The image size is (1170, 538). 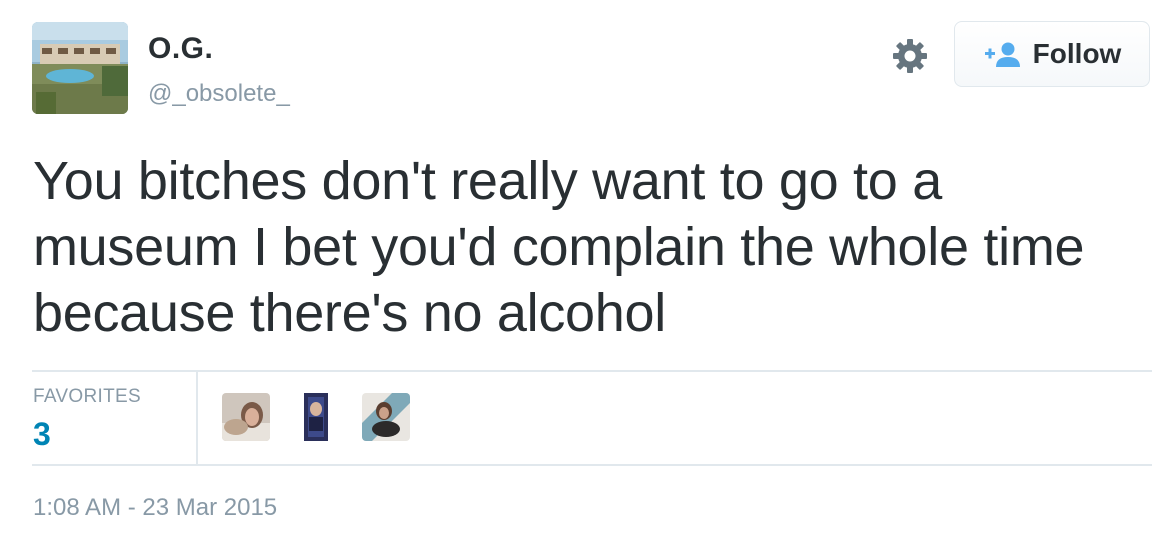 What do you see at coordinates (1077, 53) in the screenshot?
I see `follow-label: Follow` at bounding box center [1077, 53].